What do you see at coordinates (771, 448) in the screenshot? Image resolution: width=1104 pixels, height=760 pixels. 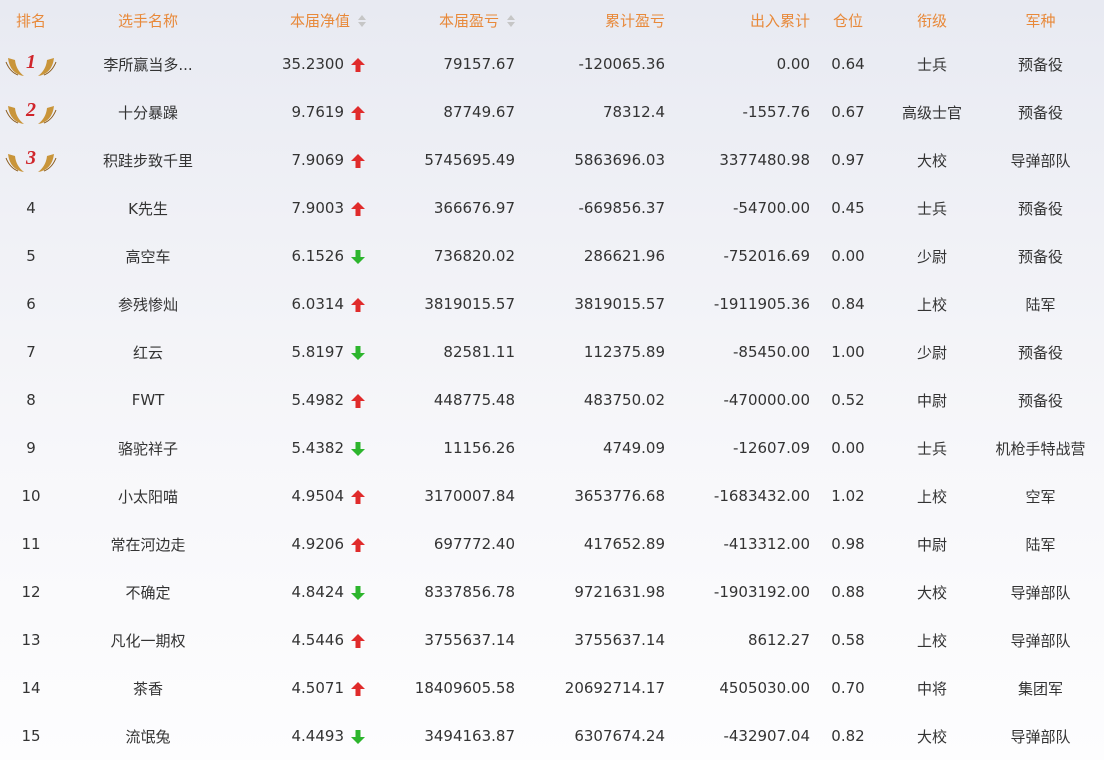 I see `inout-cumulative: -12607.09` at bounding box center [771, 448].